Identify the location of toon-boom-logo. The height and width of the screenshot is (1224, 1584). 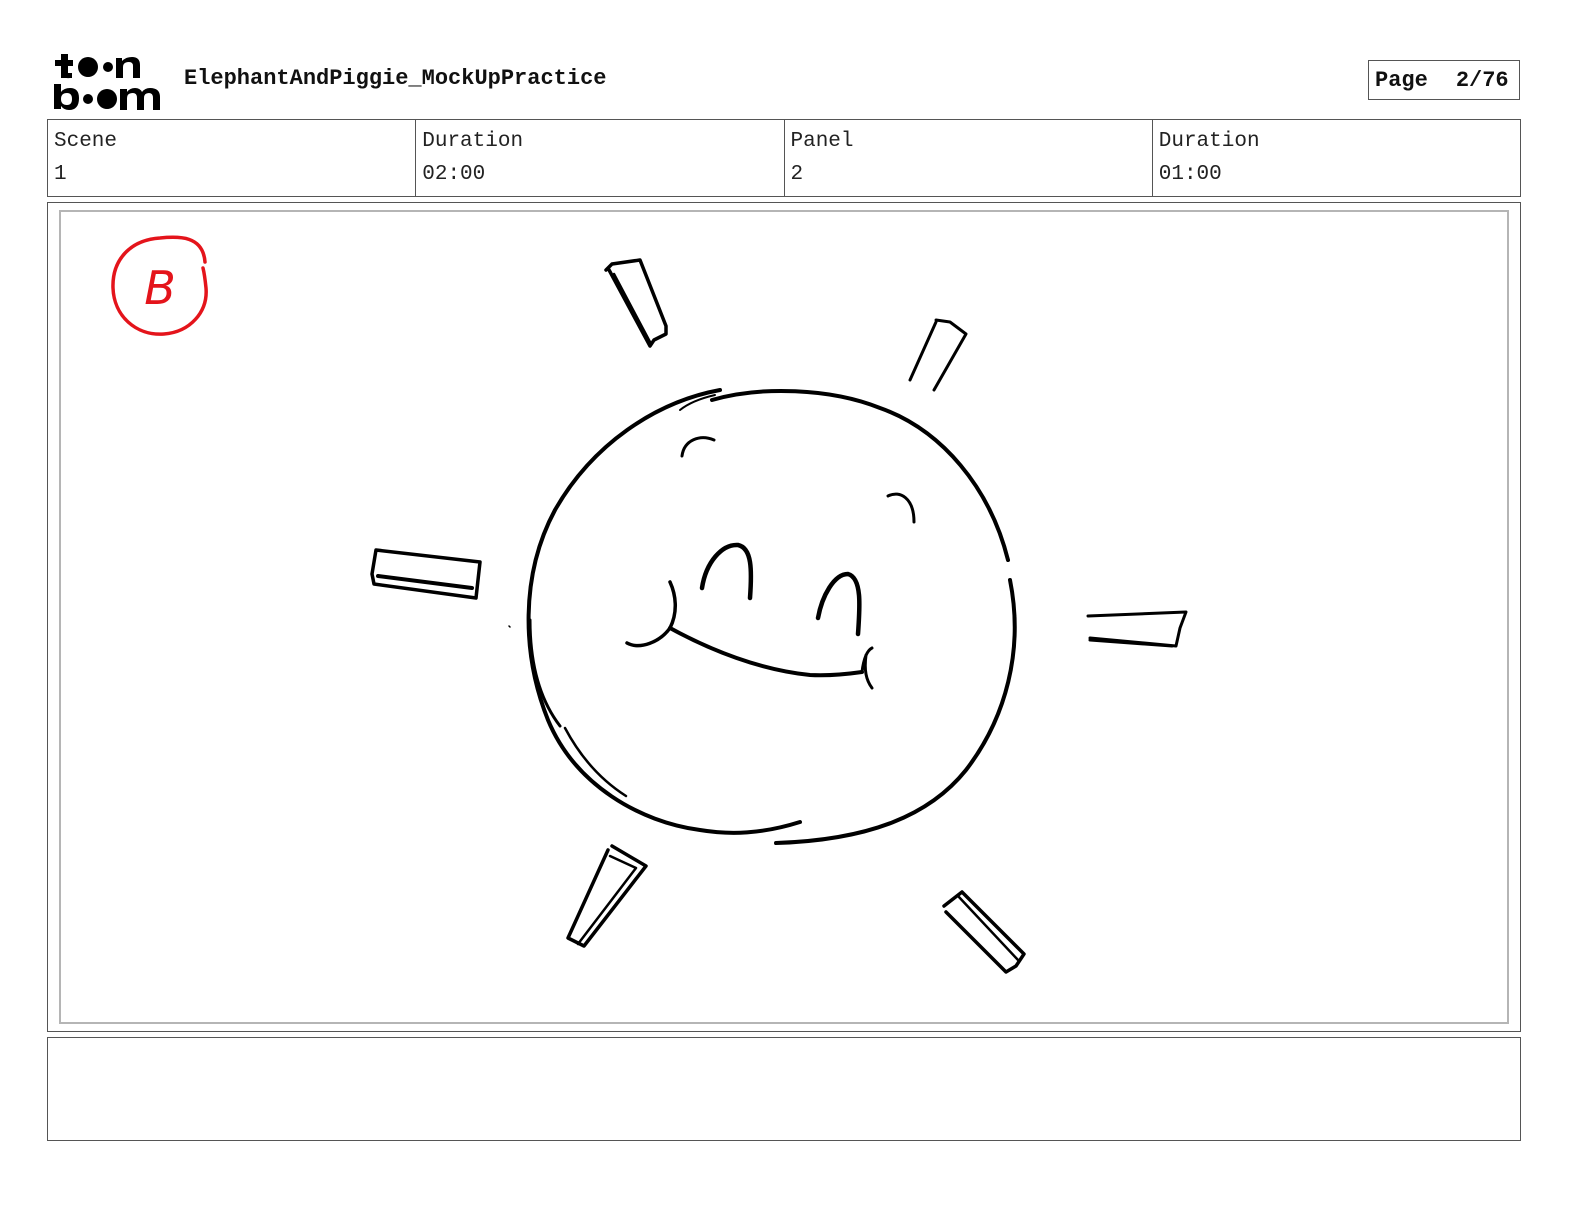
(107, 82).